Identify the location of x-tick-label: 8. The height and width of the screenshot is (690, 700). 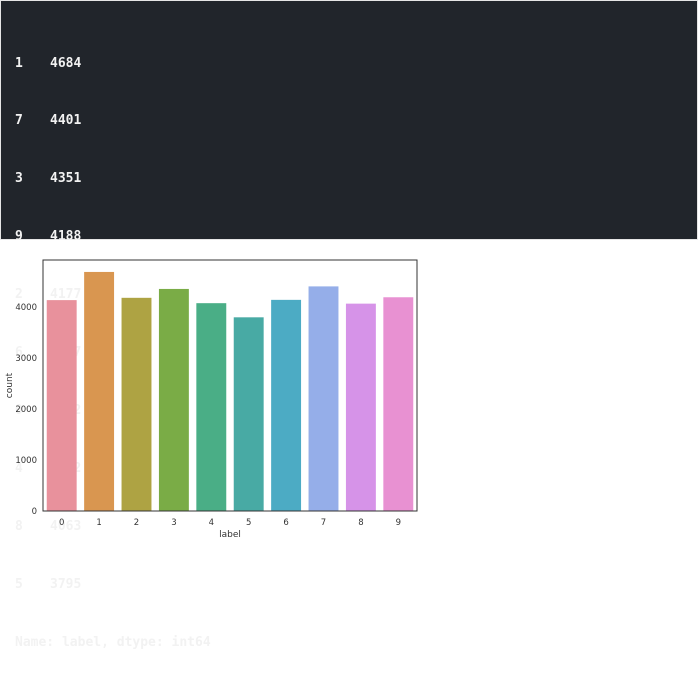
(360, 523).